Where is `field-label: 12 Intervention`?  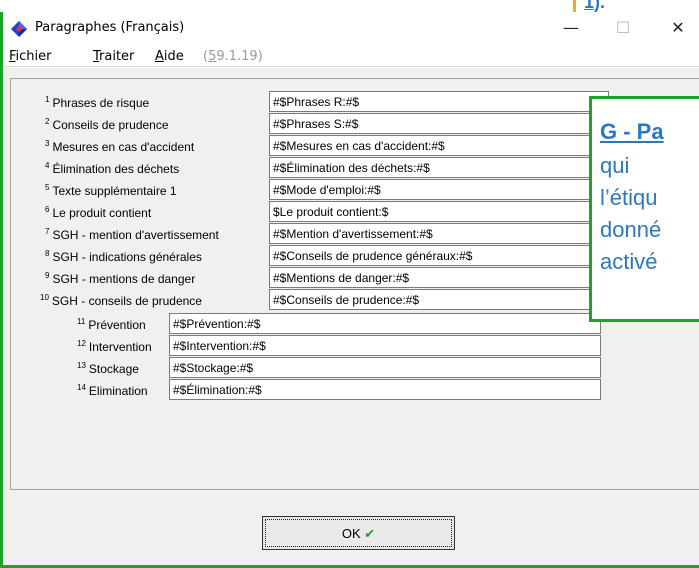
field-label: 12 Intervention is located at coordinates (114, 346).